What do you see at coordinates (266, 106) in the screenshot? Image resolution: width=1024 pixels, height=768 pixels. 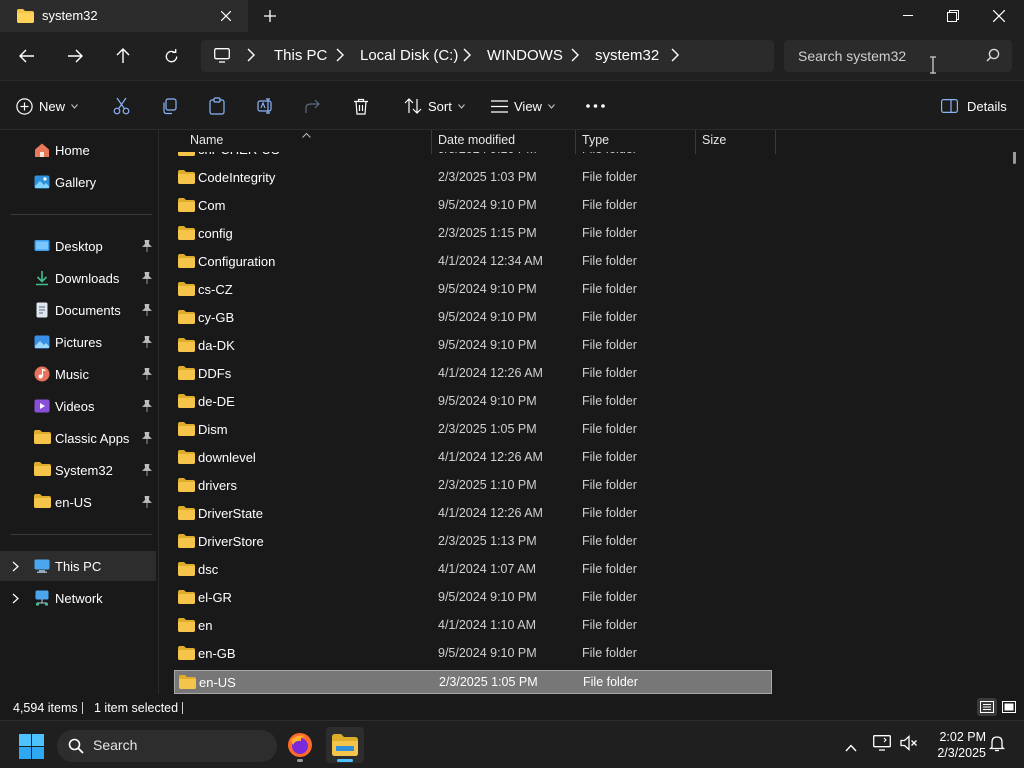 I see `rename-button` at bounding box center [266, 106].